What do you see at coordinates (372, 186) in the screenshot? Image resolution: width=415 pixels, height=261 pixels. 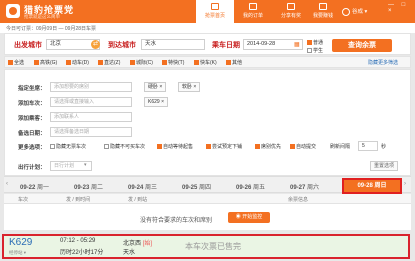 I see `date-tab-active: 09-28 周日` at bounding box center [372, 186].